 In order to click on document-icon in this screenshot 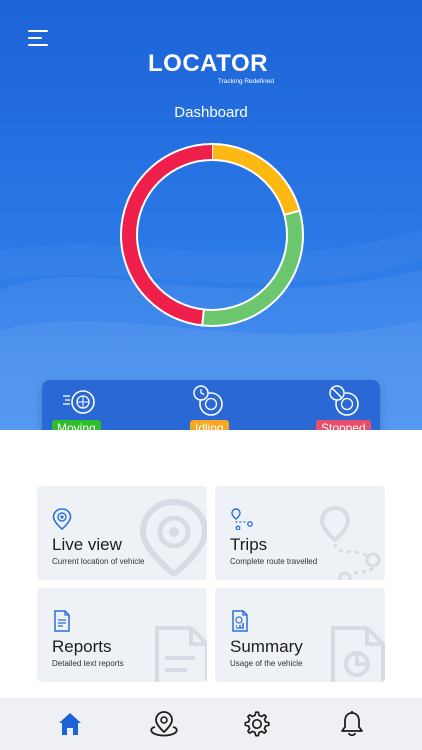, I will do `click(62, 621)`.